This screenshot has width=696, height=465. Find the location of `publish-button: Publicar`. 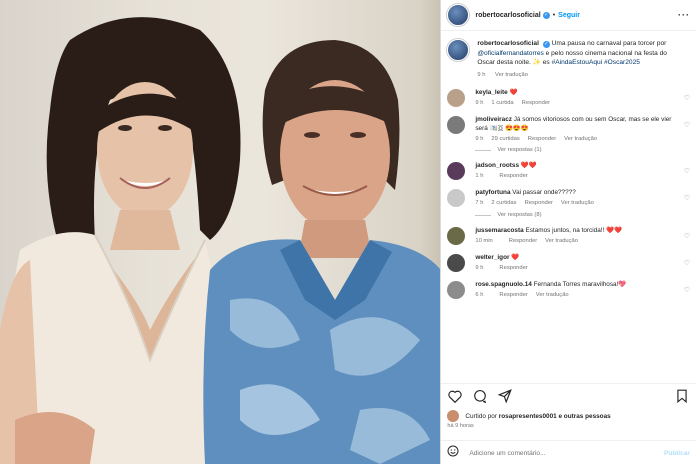

publish-button: Publicar is located at coordinates (677, 453).